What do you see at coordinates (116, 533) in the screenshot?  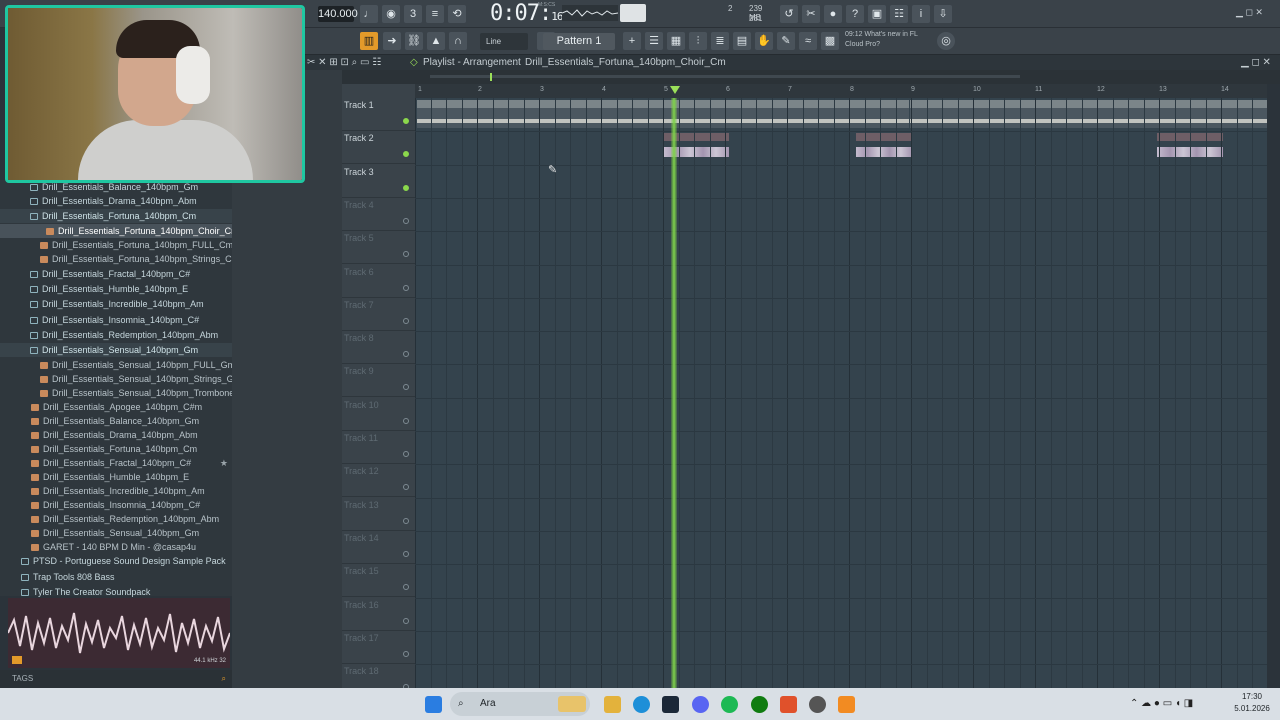 I see `browser-file: Drill_Essentials_Sensual_140bpm_Gm` at bounding box center [116, 533].